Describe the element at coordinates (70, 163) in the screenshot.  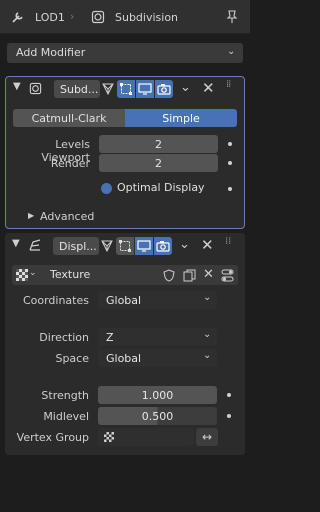
I see `render-label: Render` at that location.